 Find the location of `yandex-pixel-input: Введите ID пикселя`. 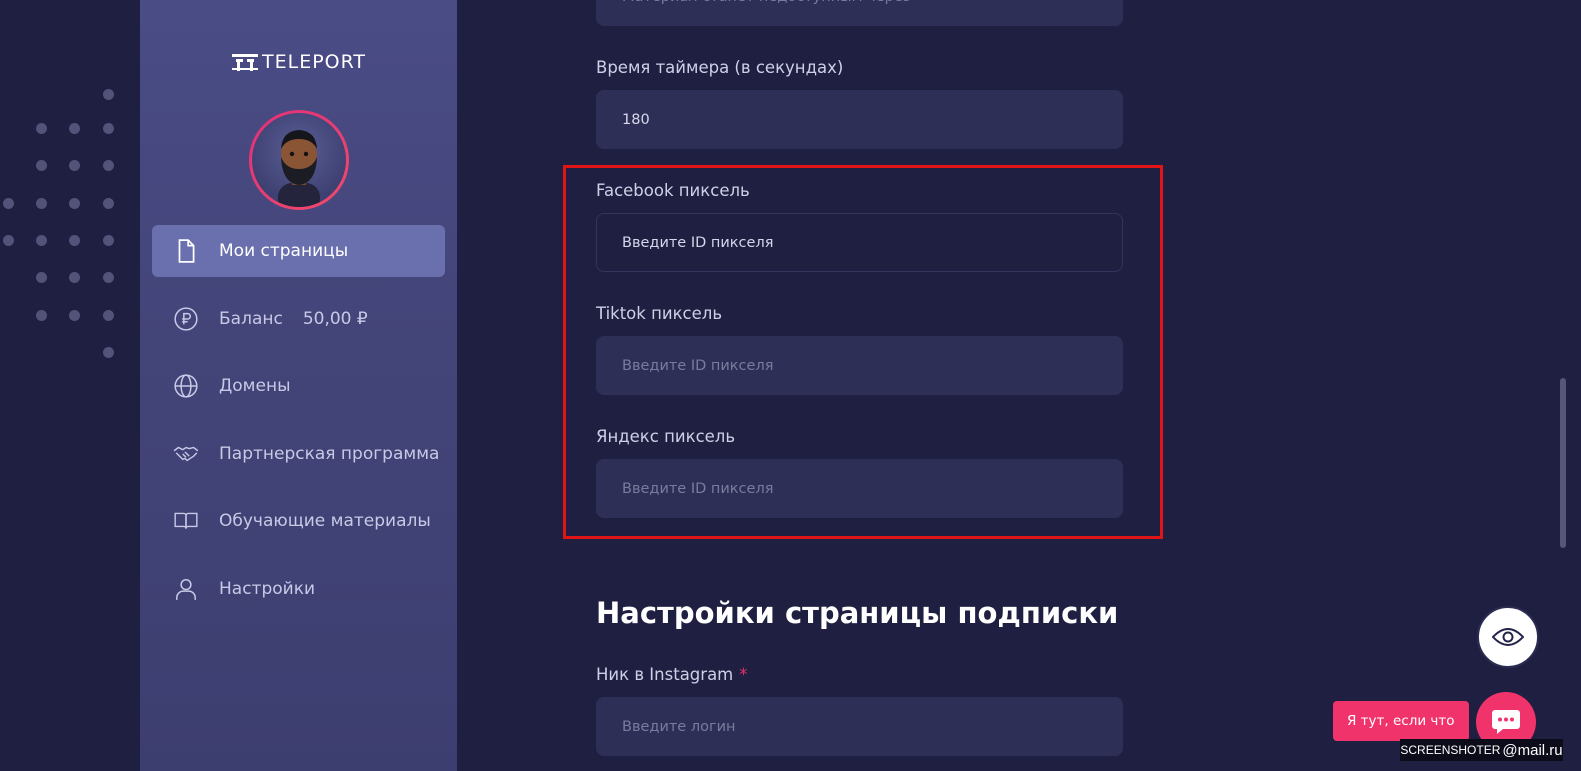

yandex-pixel-input: Введите ID пикселя is located at coordinates (859, 488).